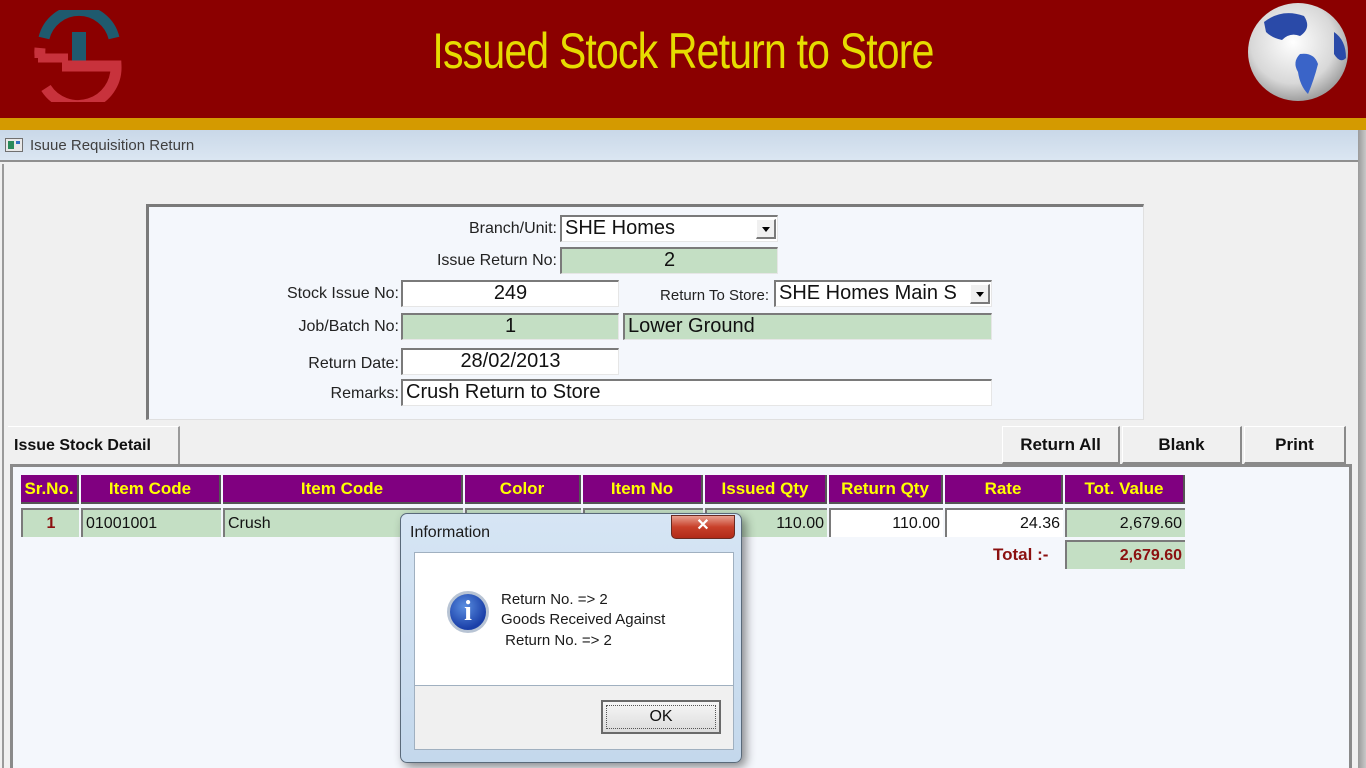  Describe the element at coordinates (661, 717) in the screenshot. I see `ok-button: OK` at that location.